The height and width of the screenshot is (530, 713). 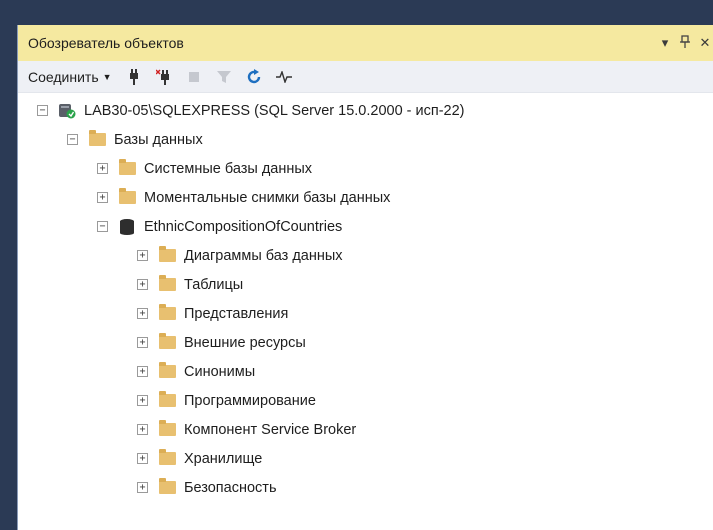 I want to click on panel-title: Обозреватель объектов, so click(x=106, y=43).